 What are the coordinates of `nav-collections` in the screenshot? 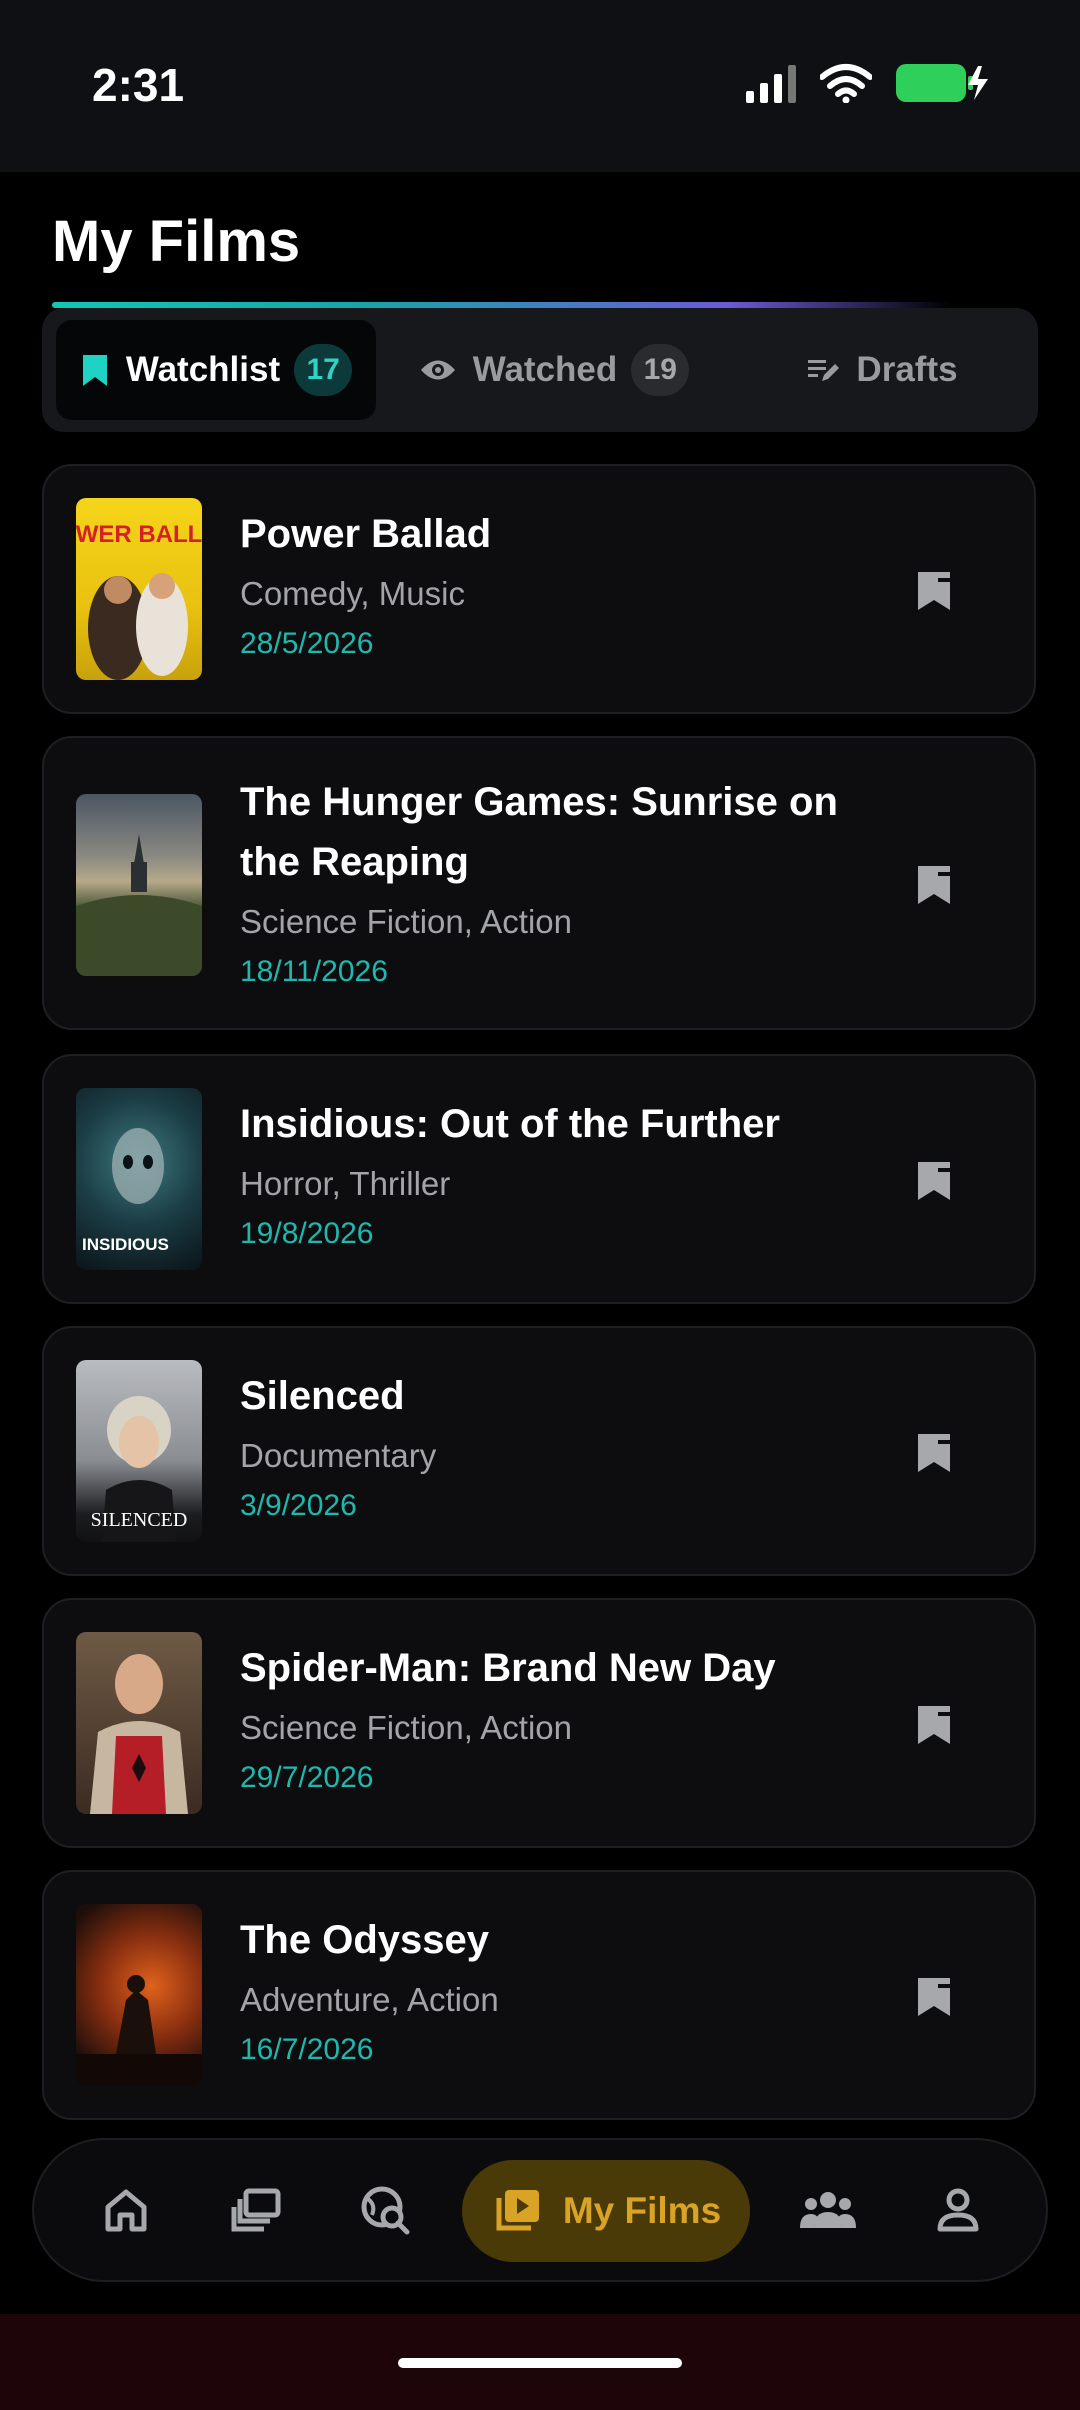 It's located at (256, 2210).